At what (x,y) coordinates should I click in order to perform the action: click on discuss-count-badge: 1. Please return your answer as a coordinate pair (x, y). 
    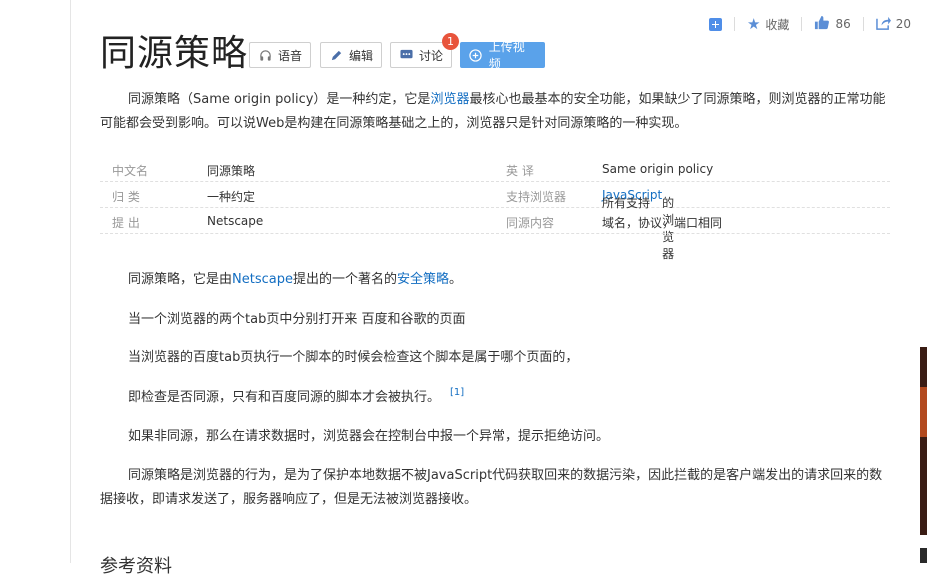
    Looking at the image, I should click on (450, 41).